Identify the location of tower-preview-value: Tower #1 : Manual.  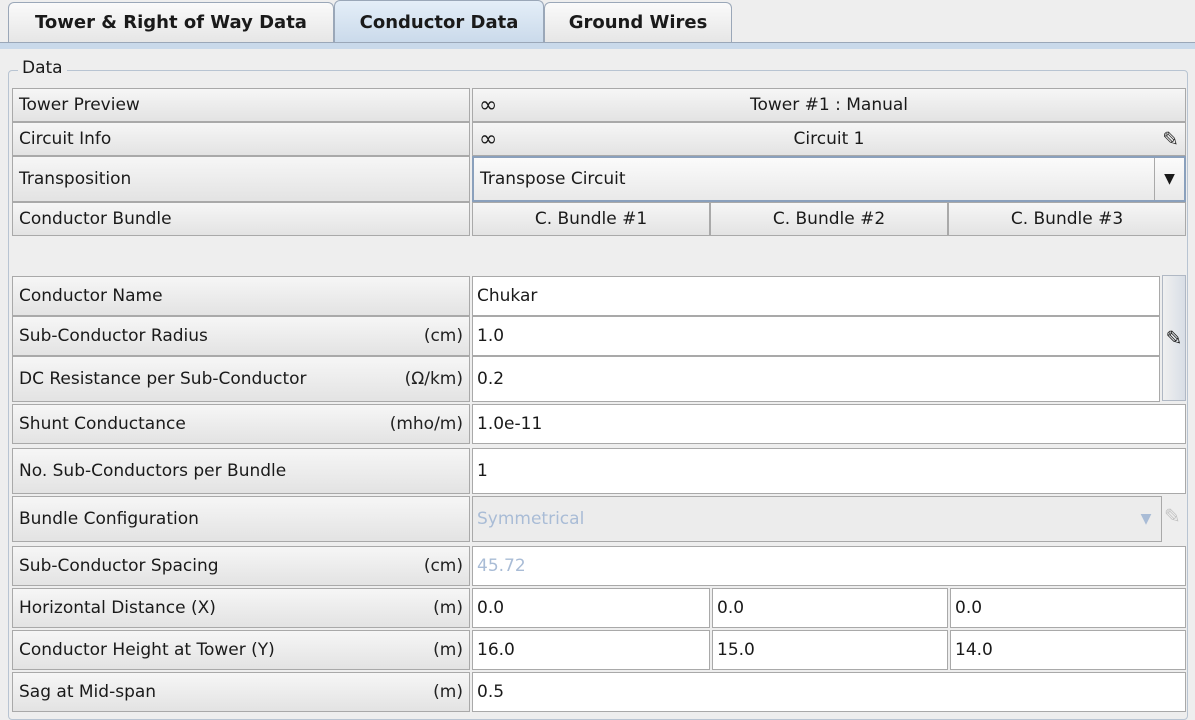
(829, 105).